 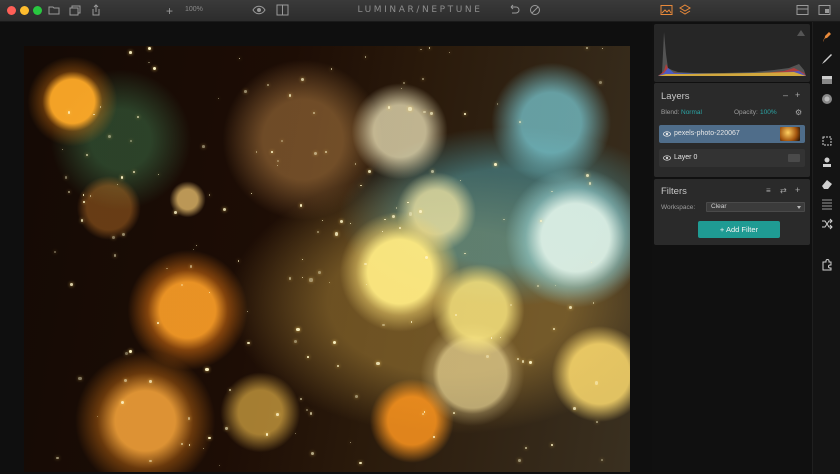 What do you see at coordinates (827, 265) in the screenshot?
I see `puzzle-icon` at bounding box center [827, 265].